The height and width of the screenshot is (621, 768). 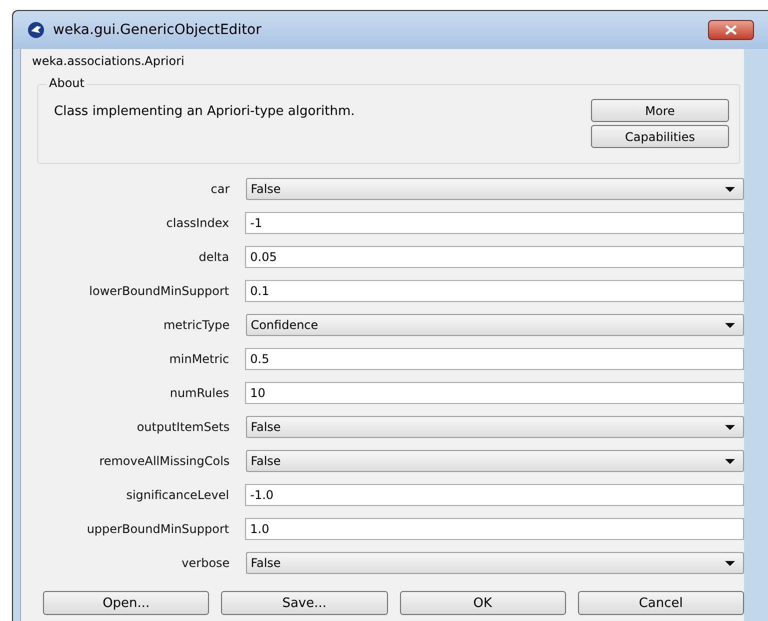 What do you see at coordinates (177, 495) in the screenshot?
I see `property-label: significanceLevel` at bounding box center [177, 495].